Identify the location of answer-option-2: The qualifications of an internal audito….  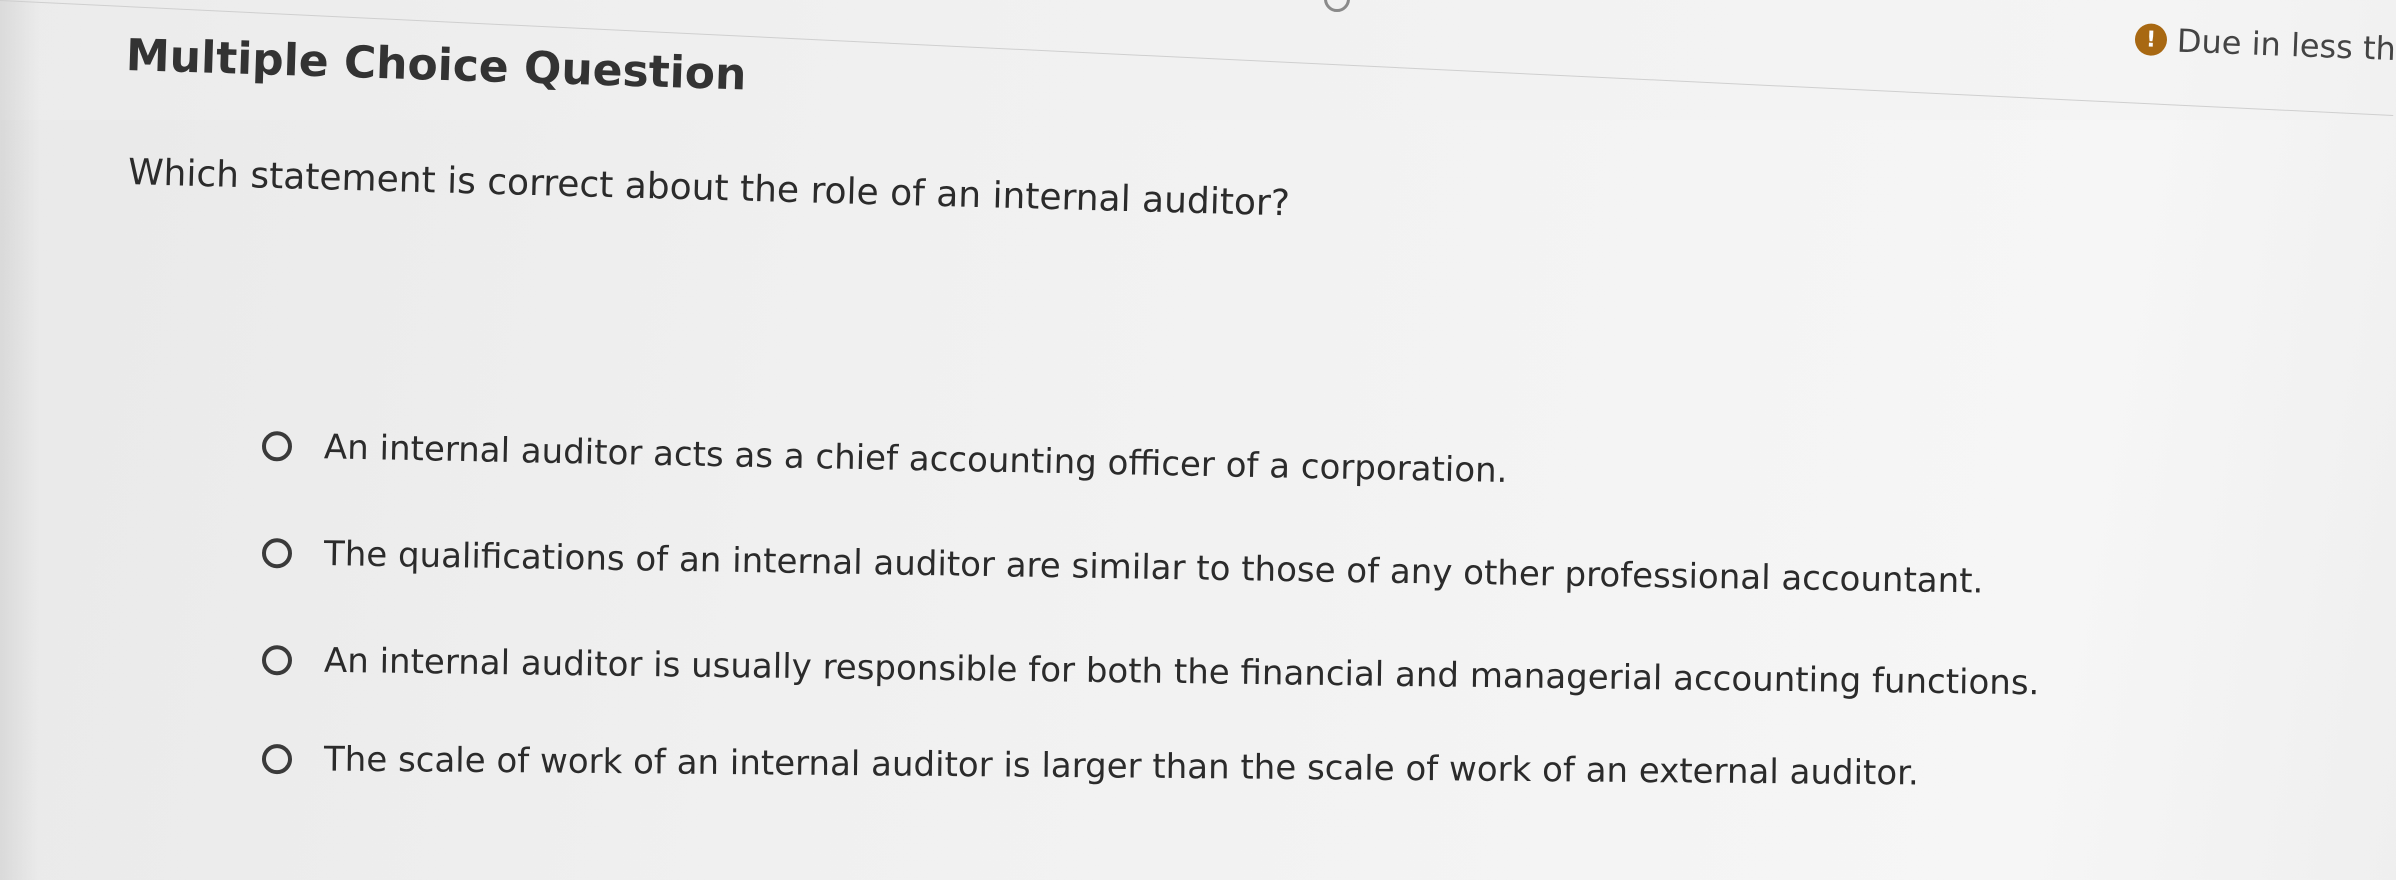
(1122, 567).